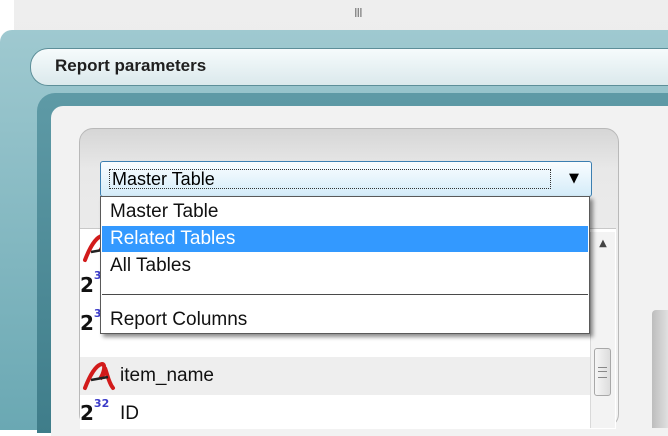 The image size is (668, 436). What do you see at coordinates (335, 376) in the screenshot?
I see `field-list-item: item_name` at bounding box center [335, 376].